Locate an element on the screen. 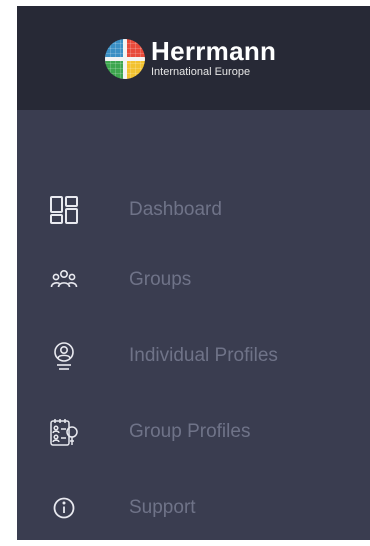 Image resolution: width=370 pixels, height=546 pixels. sidebar-item-label: Dashboard is located at coordinates (175, 209).